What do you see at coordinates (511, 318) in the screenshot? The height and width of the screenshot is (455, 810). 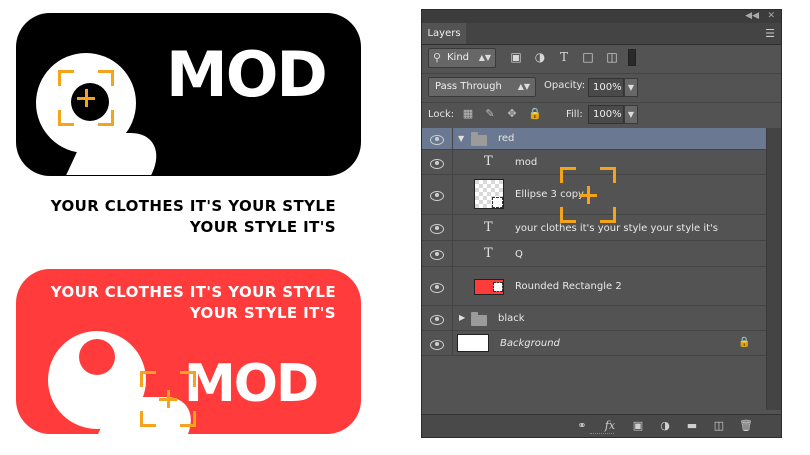 I see `layer-name: black` at bounding box center [511, 318].